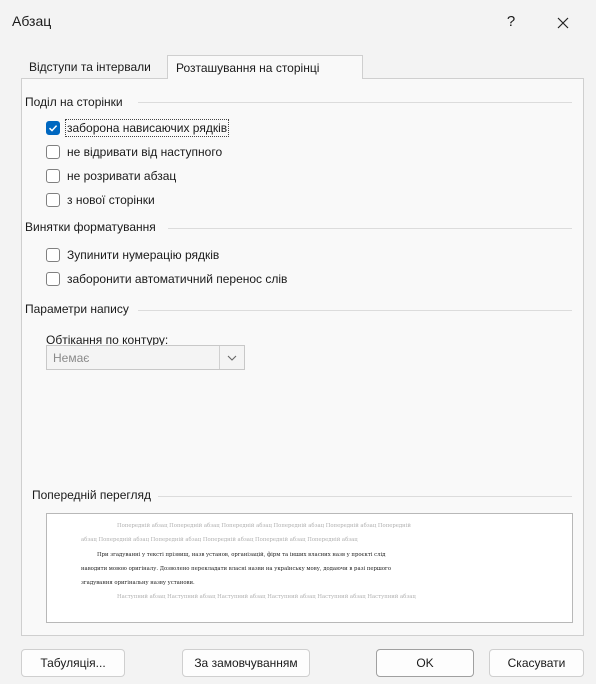  Describe the element at coordinates (145, 152) in the screenshot. I see `keep-with-next-label: не відривати від наступного` at that location.